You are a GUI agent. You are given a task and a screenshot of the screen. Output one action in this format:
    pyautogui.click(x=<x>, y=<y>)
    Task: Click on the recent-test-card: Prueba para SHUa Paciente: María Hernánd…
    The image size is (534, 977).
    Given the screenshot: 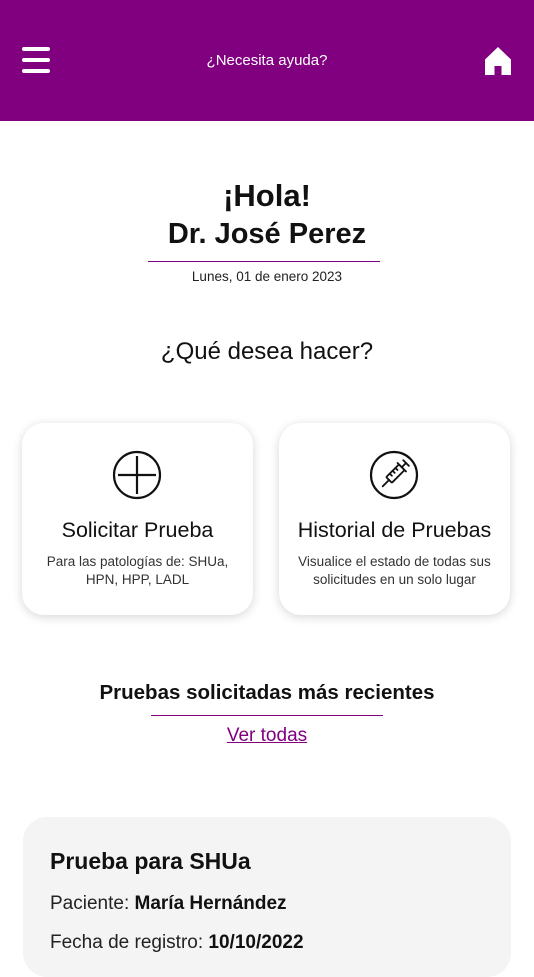 What is the action you would take?
    pyautogui.click(x=267, y=897)
    